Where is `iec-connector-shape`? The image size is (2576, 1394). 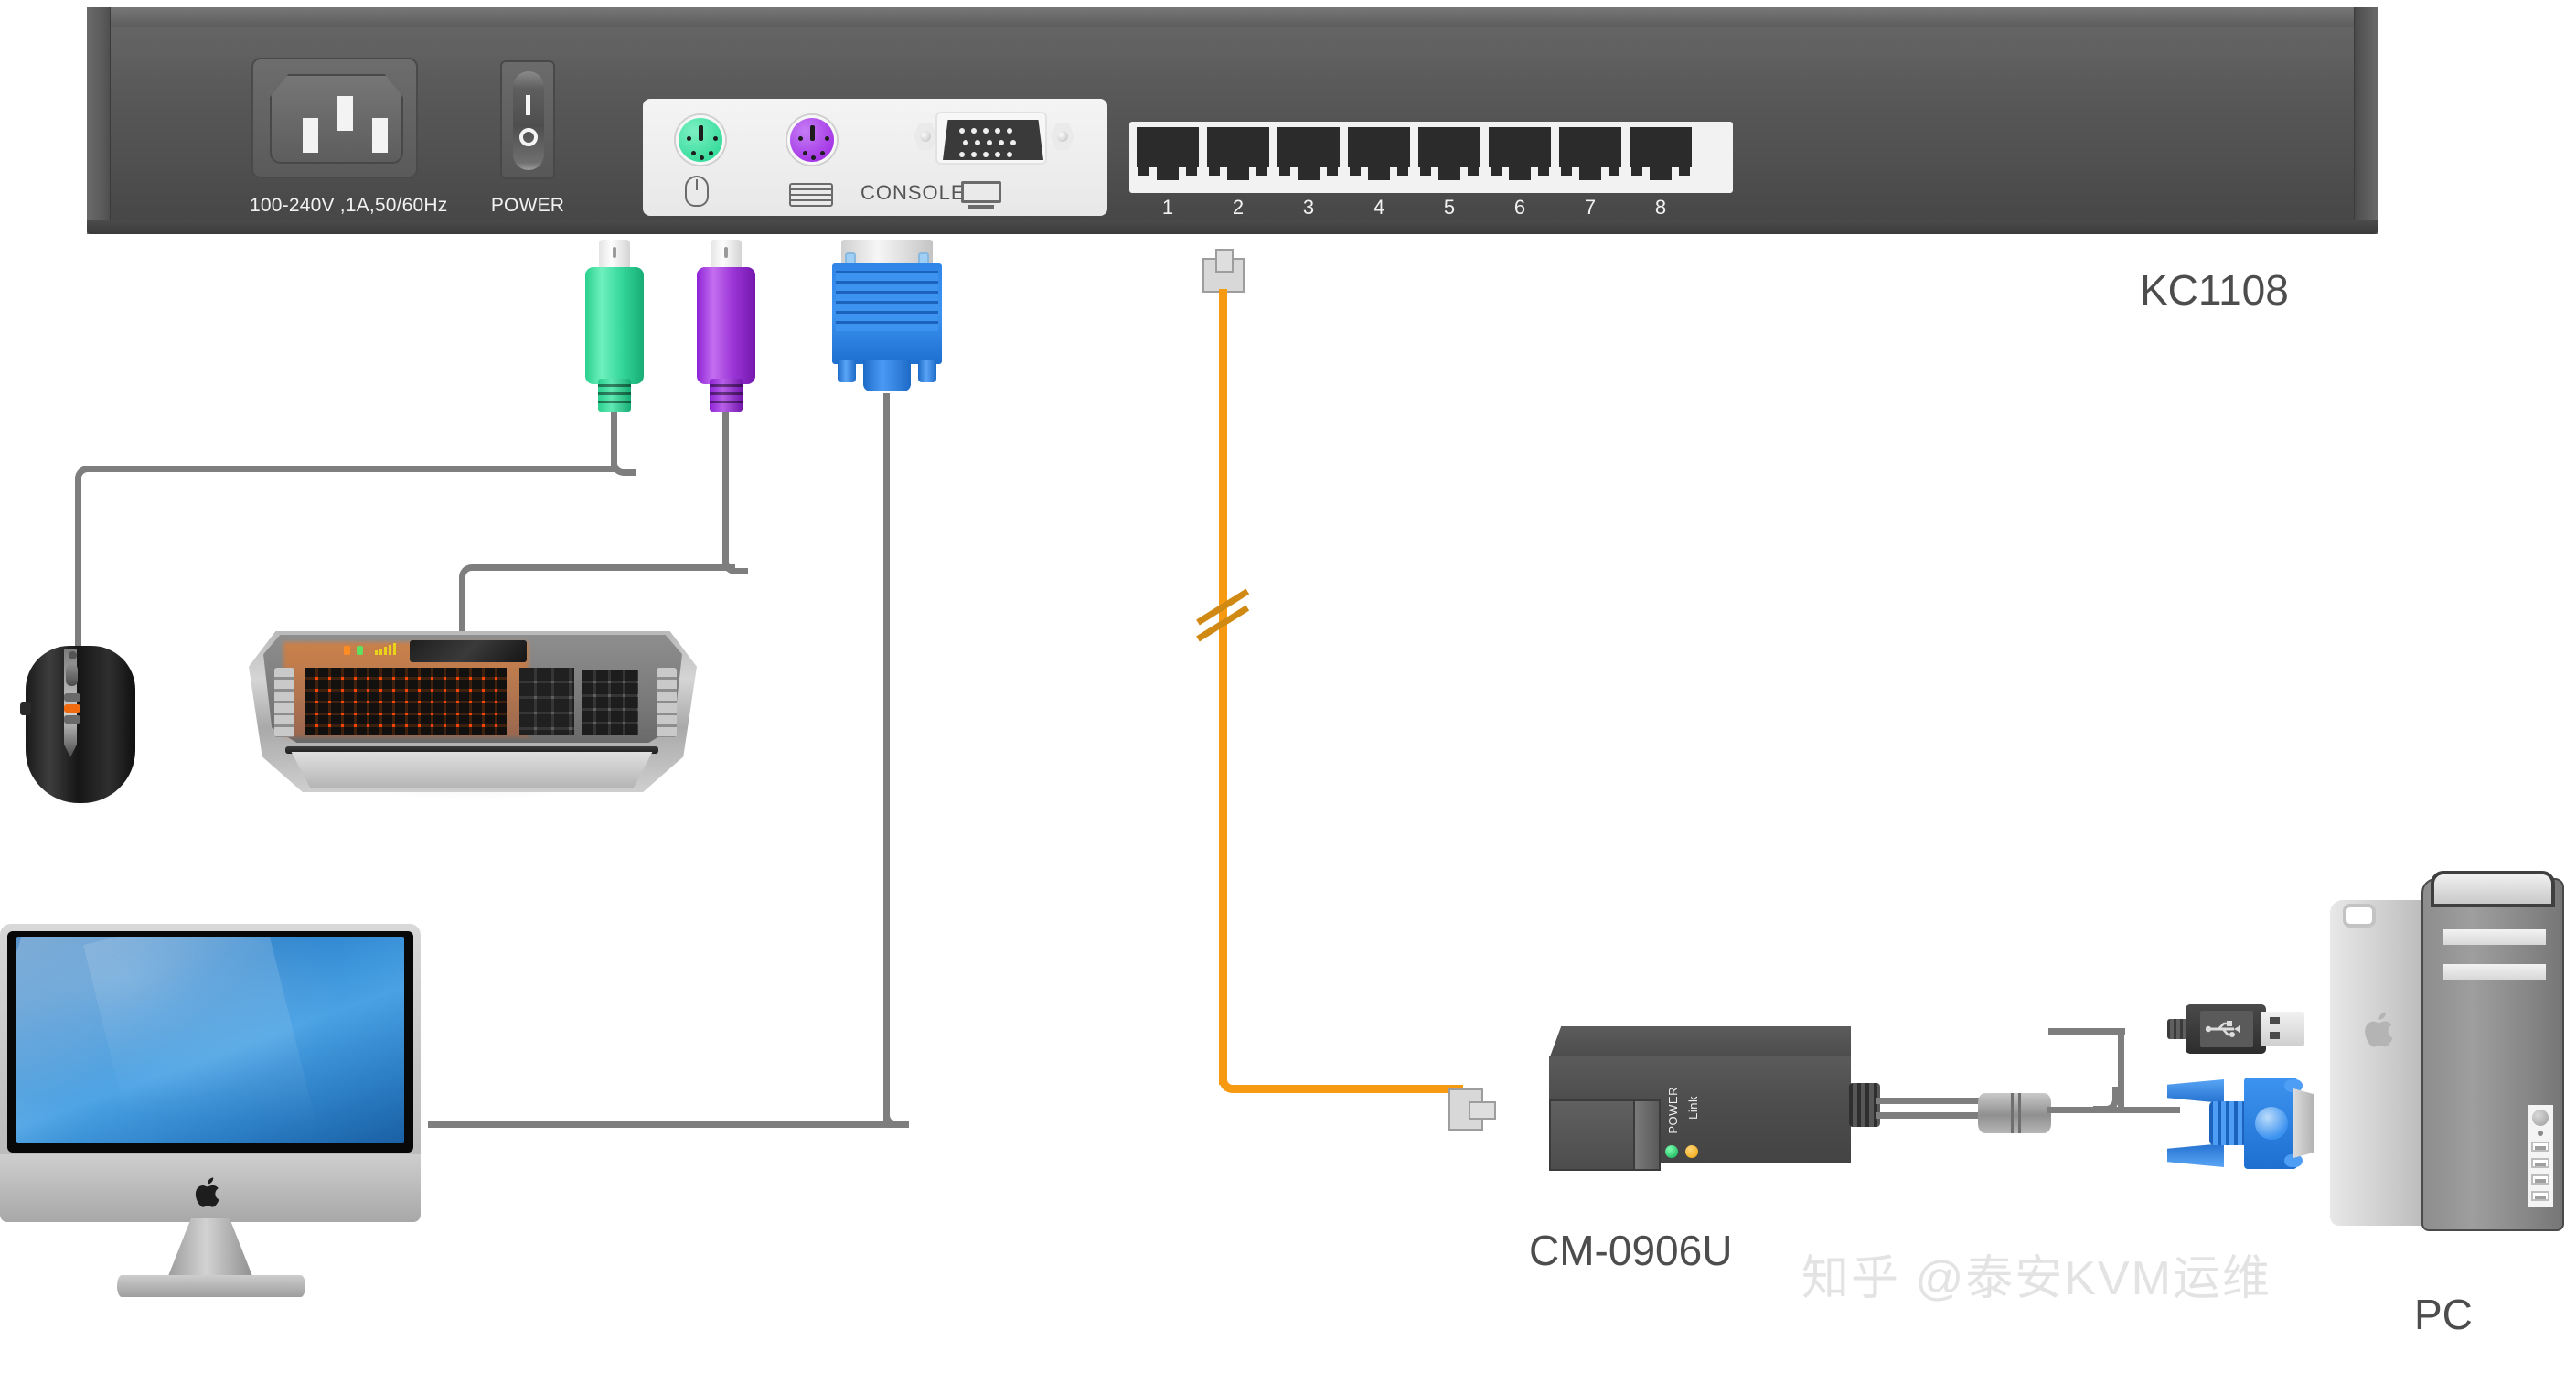
iec-connector-shape is located at coordinates (336, 119).